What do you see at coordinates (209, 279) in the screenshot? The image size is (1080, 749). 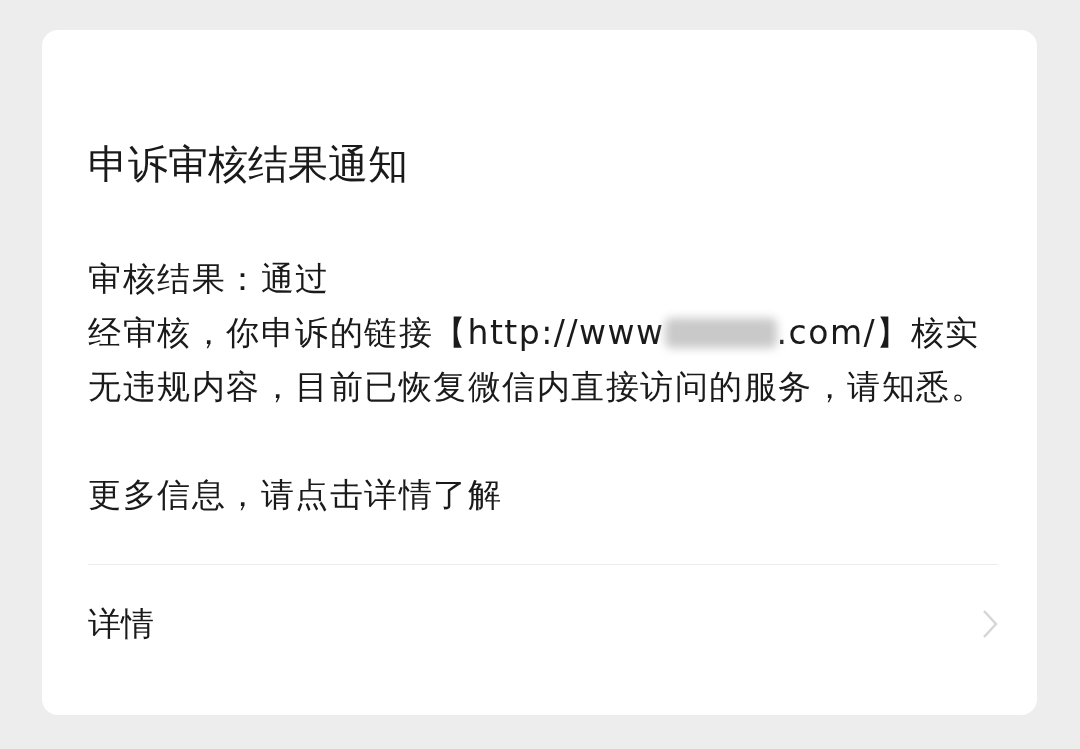 I see `result-text: 审核结果：通过` at bounding box center [209, 279].